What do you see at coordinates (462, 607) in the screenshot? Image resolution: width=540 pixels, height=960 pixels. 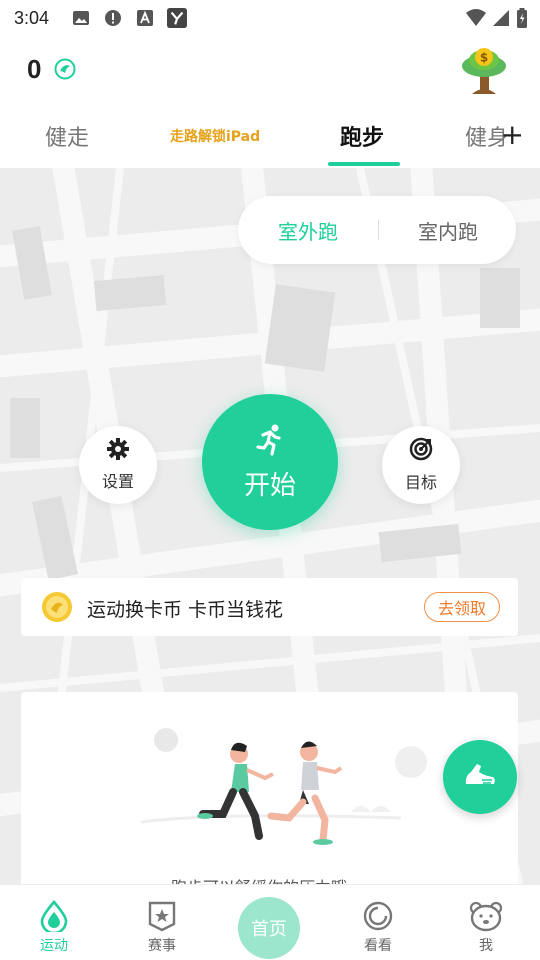 I see `claim-button: 去领取` at bounding box center [462, 607].